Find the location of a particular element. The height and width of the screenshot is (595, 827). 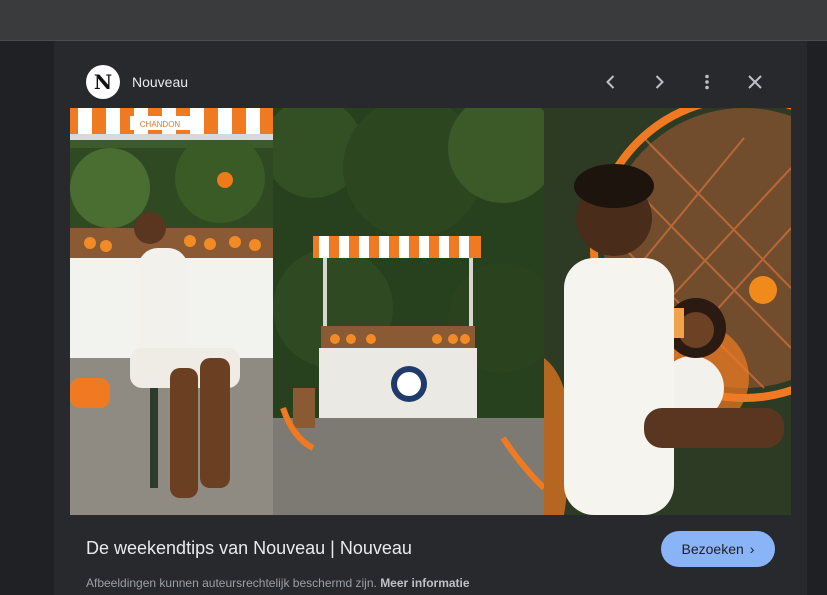

preview-header: N Nouveau is located at coordinates (137, 82).